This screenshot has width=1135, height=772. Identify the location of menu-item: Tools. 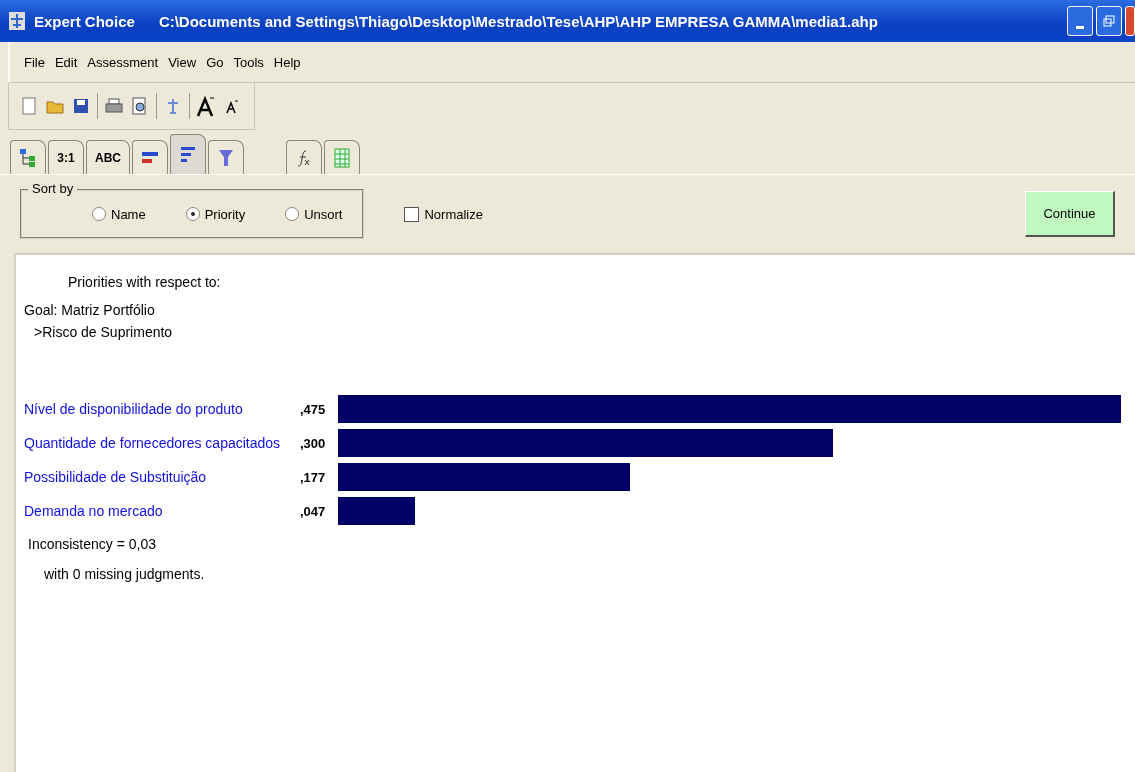
(248, 62).